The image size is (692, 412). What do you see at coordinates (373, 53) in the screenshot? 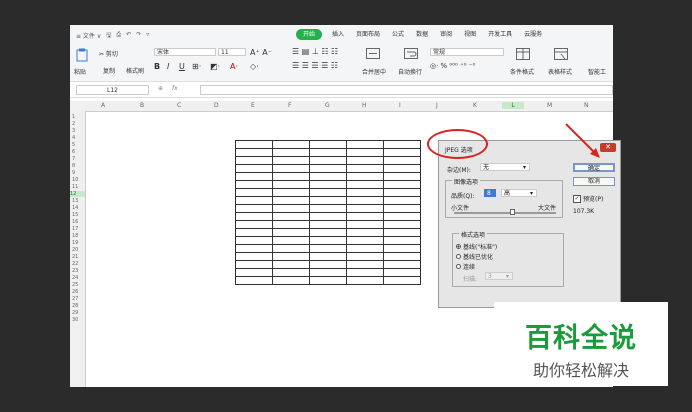
I see `merge-center-icon` at bounding box center [373, 53].